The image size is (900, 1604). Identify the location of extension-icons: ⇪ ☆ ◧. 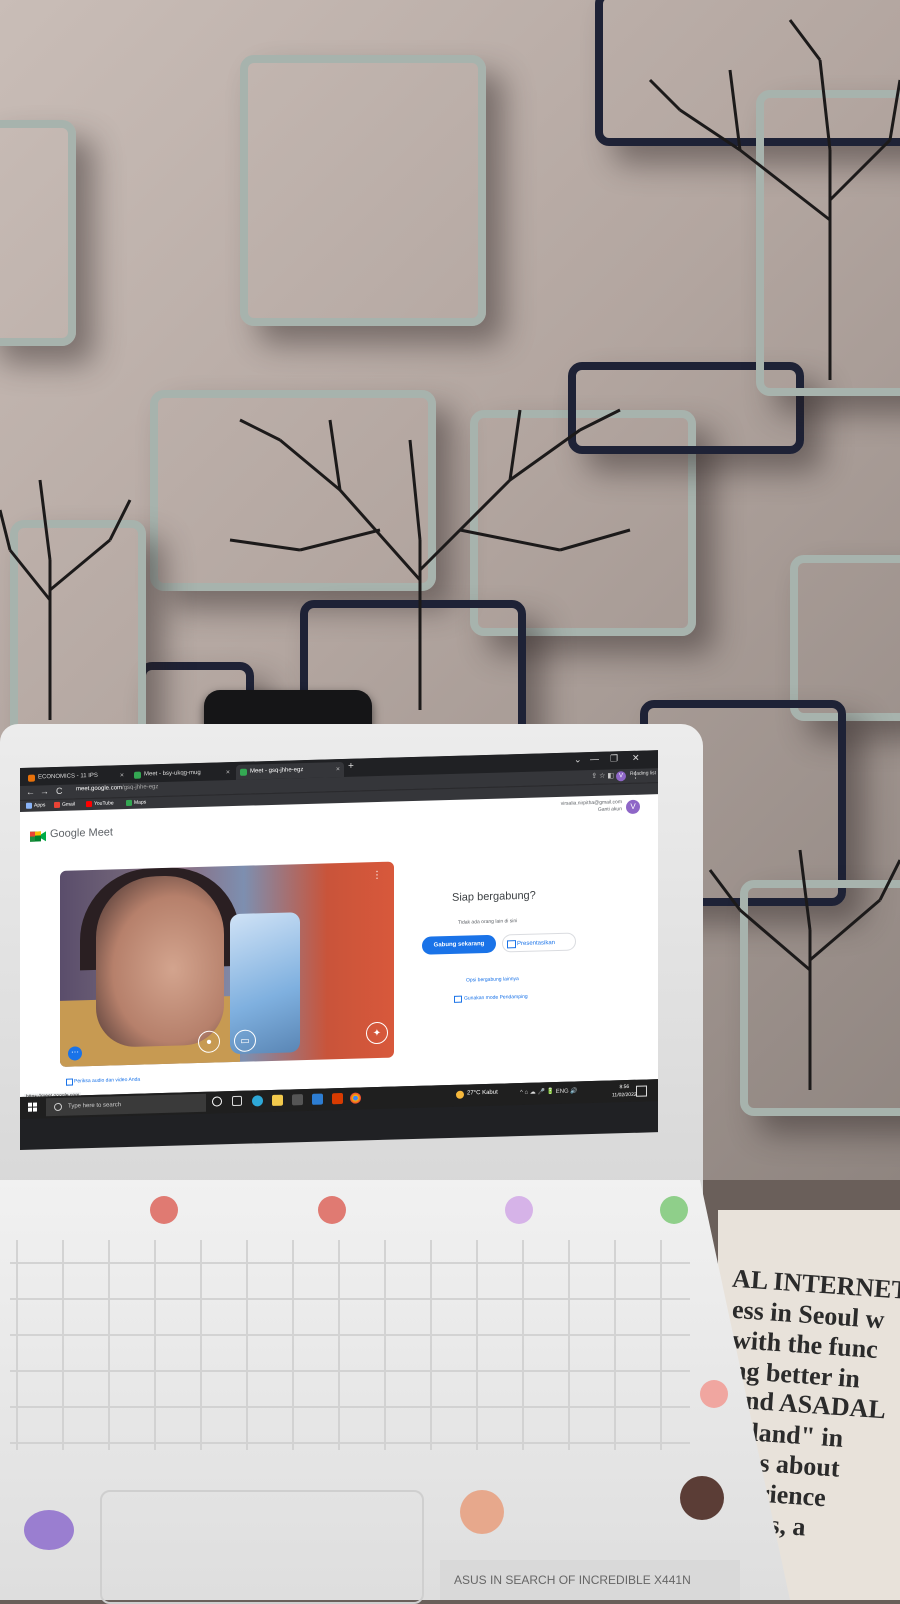
(602, 775).